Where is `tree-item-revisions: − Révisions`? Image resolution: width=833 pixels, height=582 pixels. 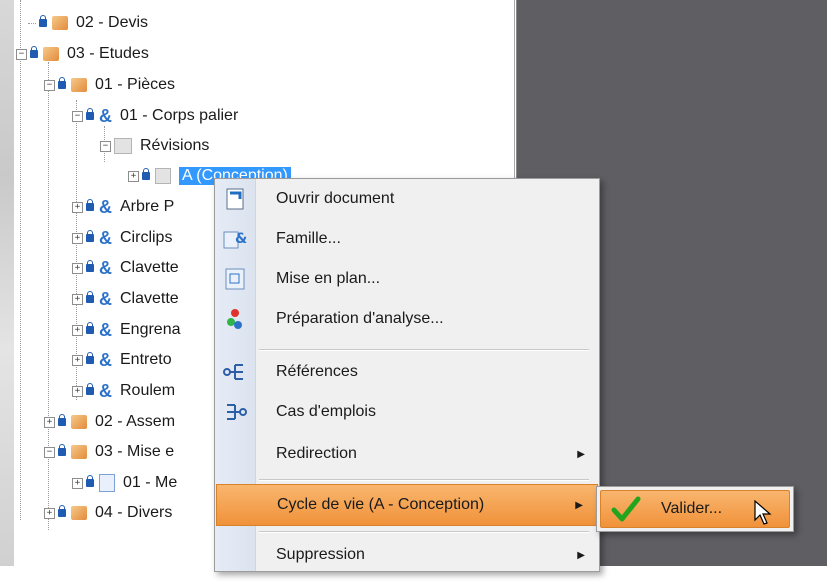 tree-item-revisions: − Révisions is located at coordinates (154, 146).